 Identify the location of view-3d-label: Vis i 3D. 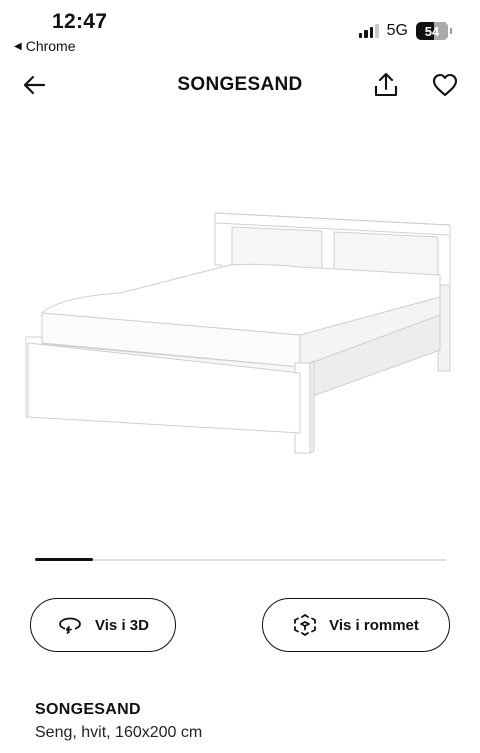
(122, 625).